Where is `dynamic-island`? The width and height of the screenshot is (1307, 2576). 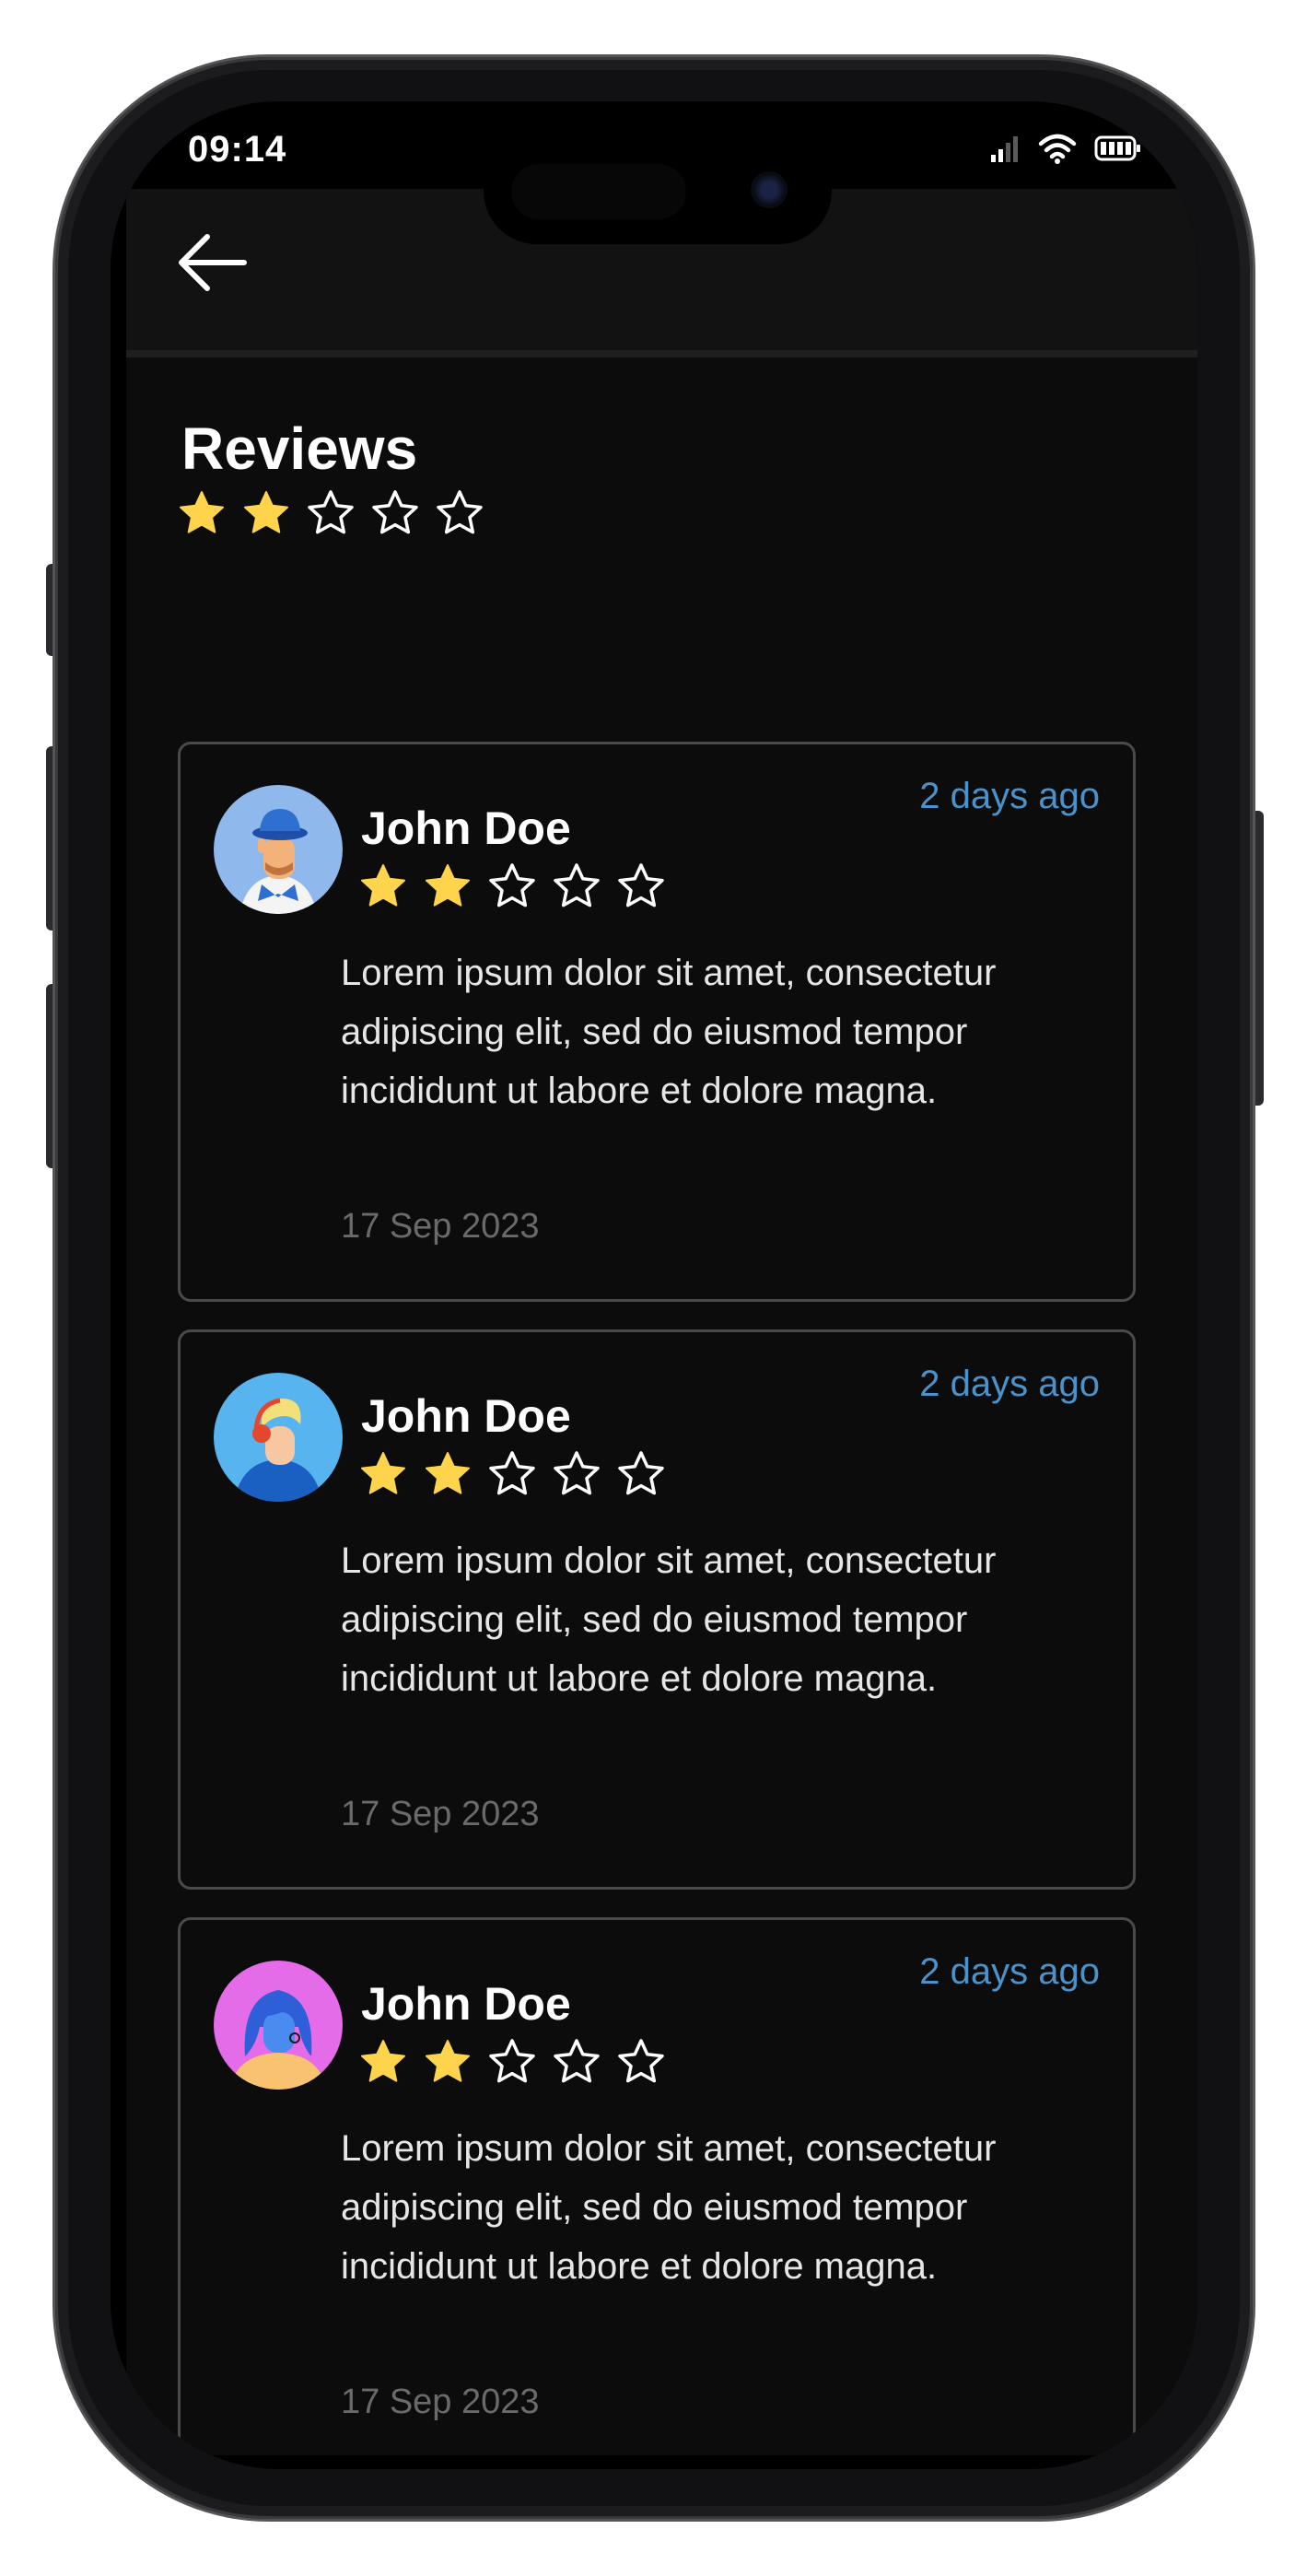 dynamic-island is located at coordinates (658, 191).